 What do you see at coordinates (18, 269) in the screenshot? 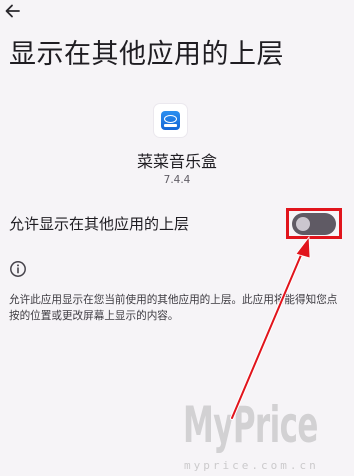
I see `info-icon` at bounding box center [18, 269].